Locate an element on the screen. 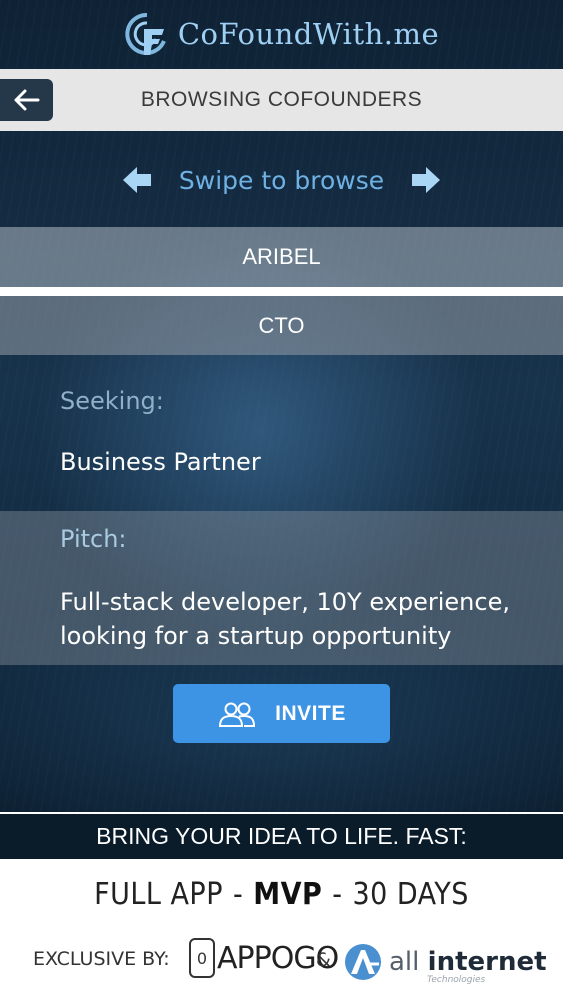 The width and height of the screenshot is (563, 1000). users-icon is located at coordinates (237, 714).